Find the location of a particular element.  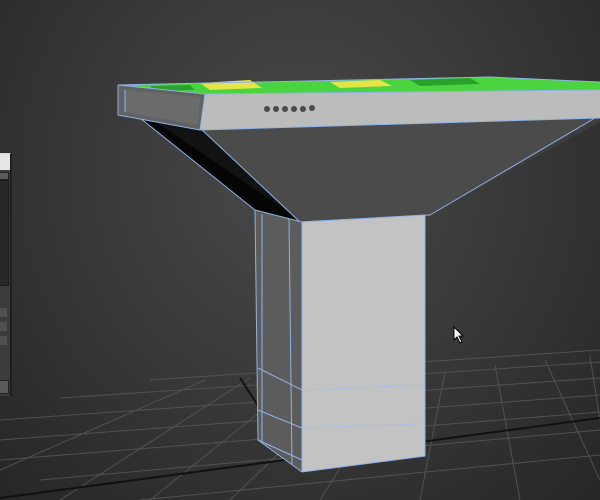

panel-list is located at coordinates (4, 233).